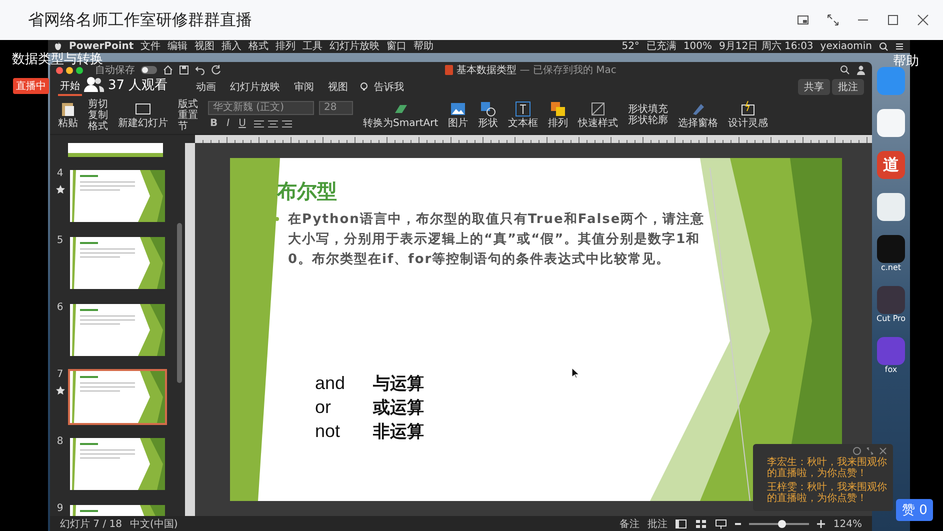  What do you see at coordinates (98, 115) in the screenshot?
I see `clipboard-button: 复制` at bounding box center [98, 115].